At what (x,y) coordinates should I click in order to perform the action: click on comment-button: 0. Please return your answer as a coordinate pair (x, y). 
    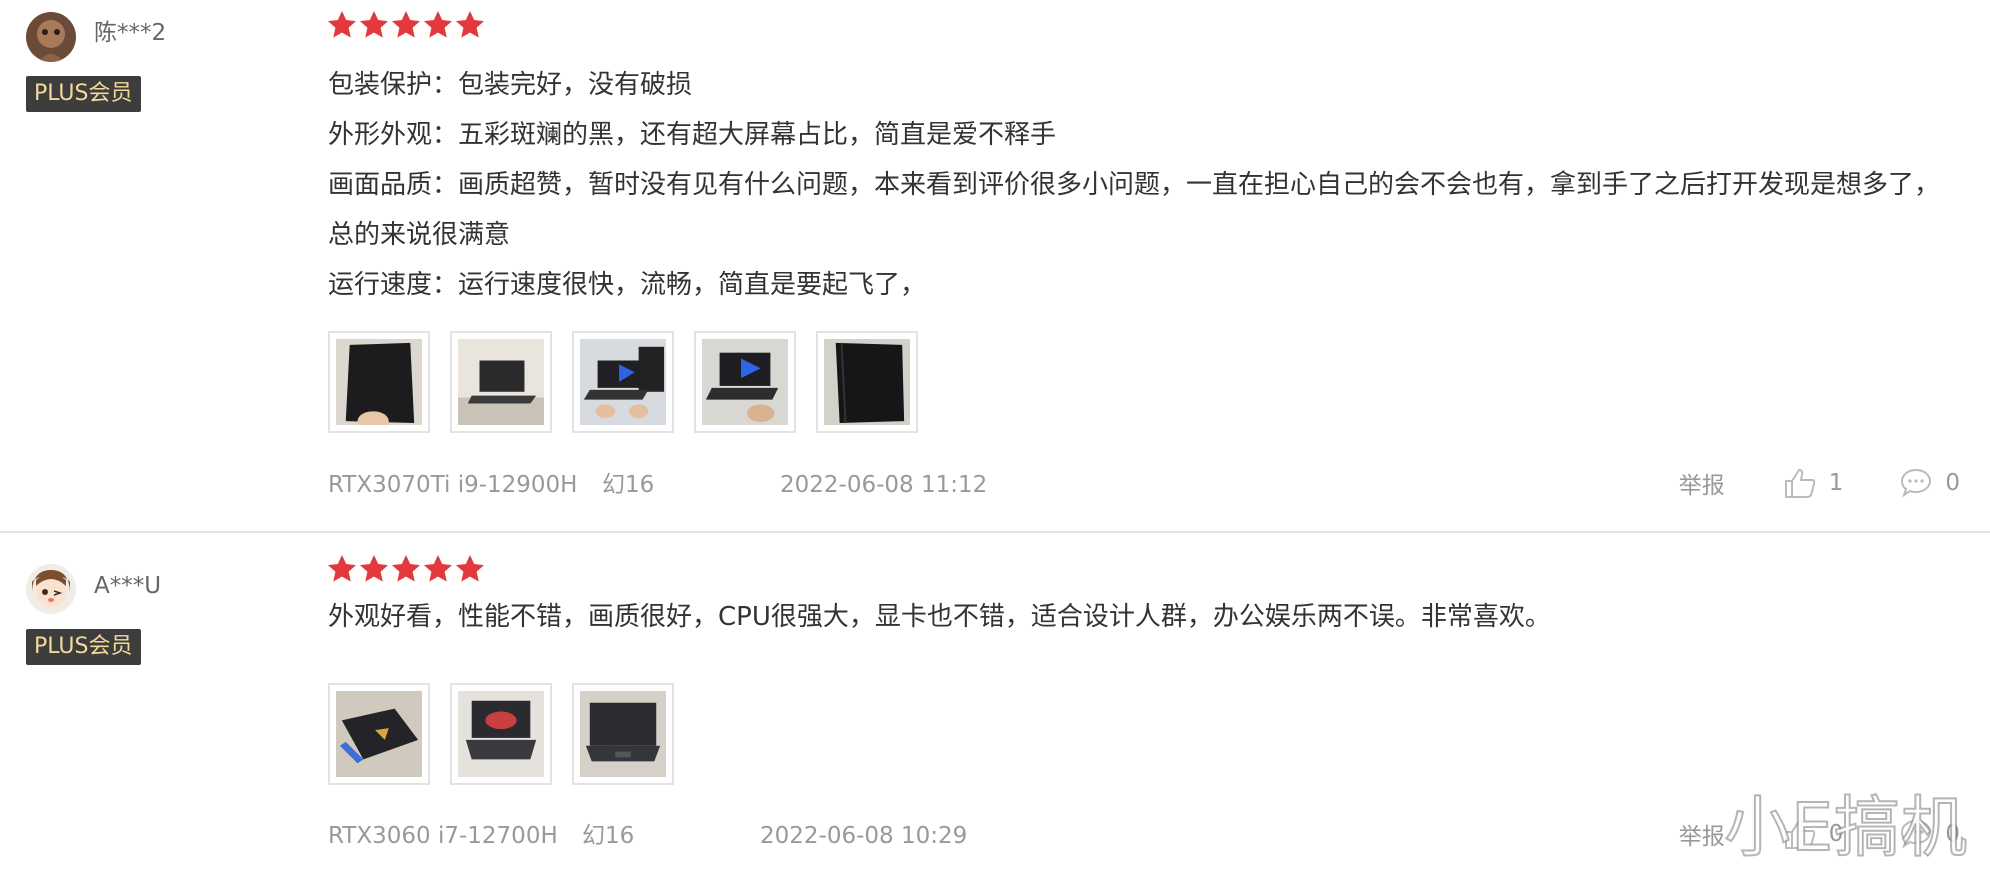
    Looking at the image, I should click on (1929, 483).